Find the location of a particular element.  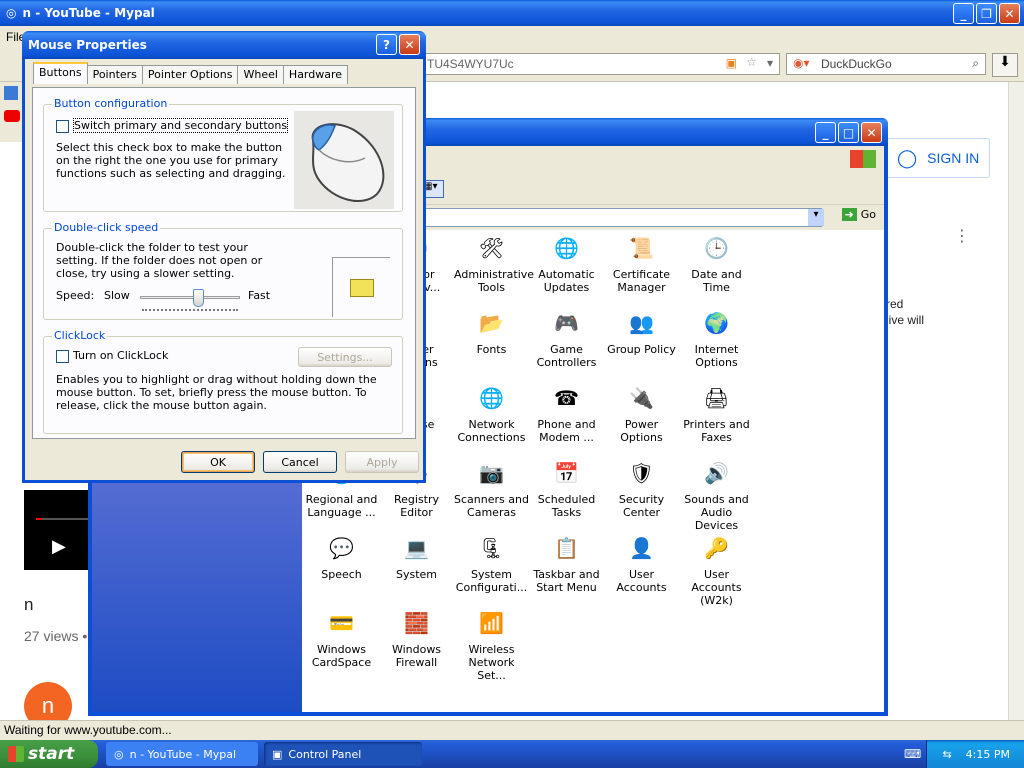

applet-icon: 📶 is located at coordinates (492, 623).